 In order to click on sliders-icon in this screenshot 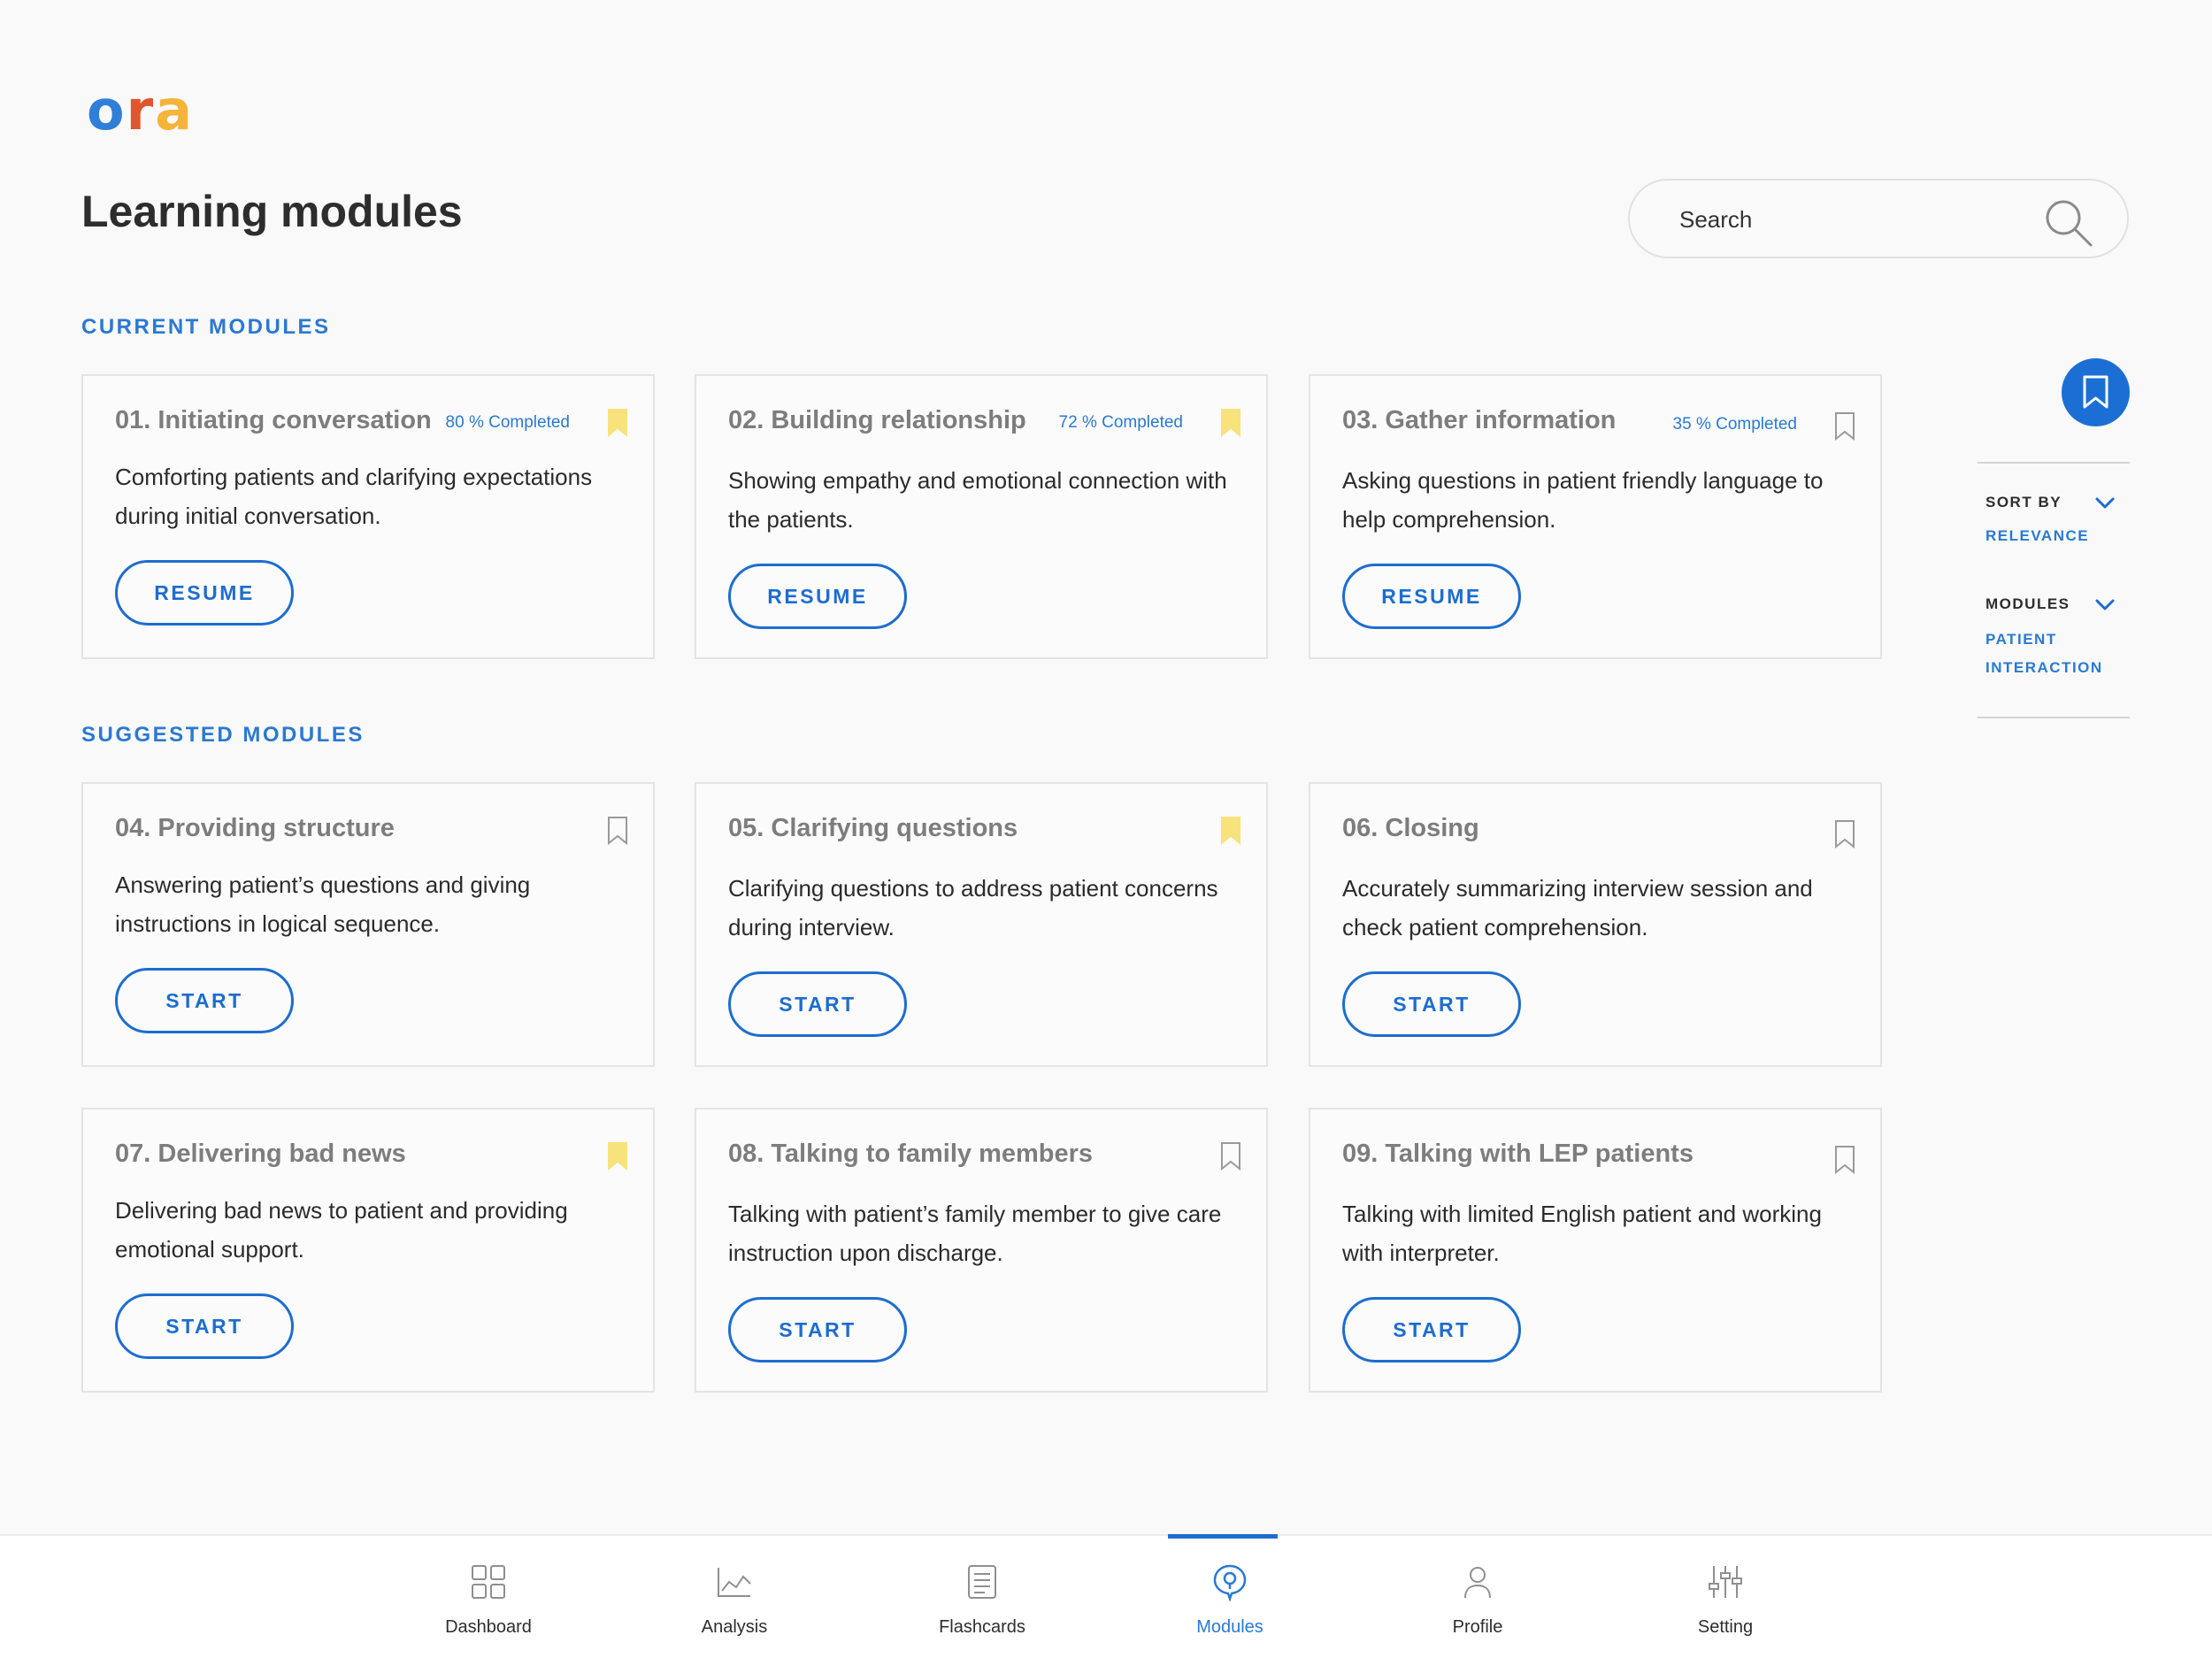, I will do `click(1726, 1582)`.